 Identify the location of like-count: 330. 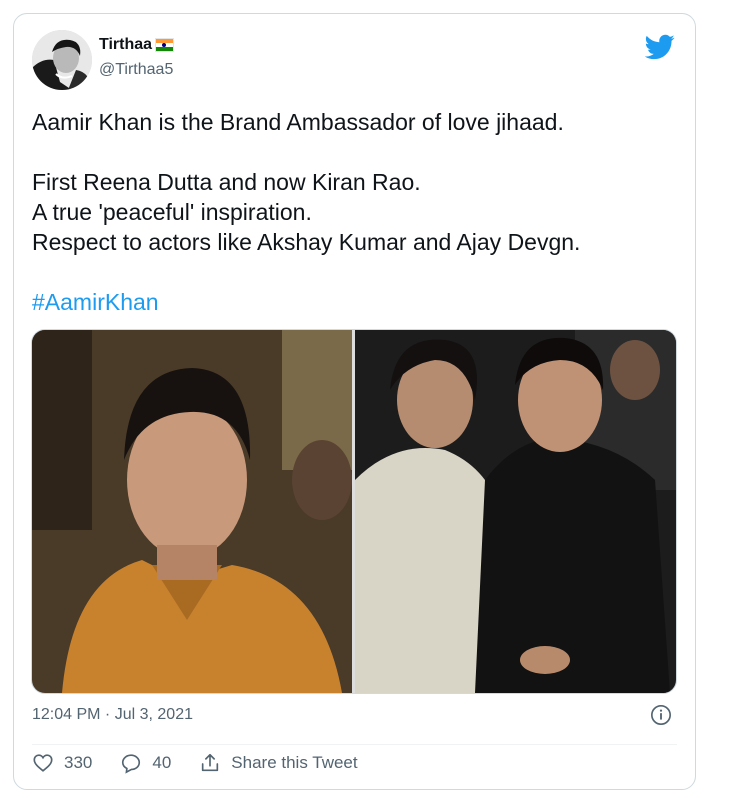
(78, 762).